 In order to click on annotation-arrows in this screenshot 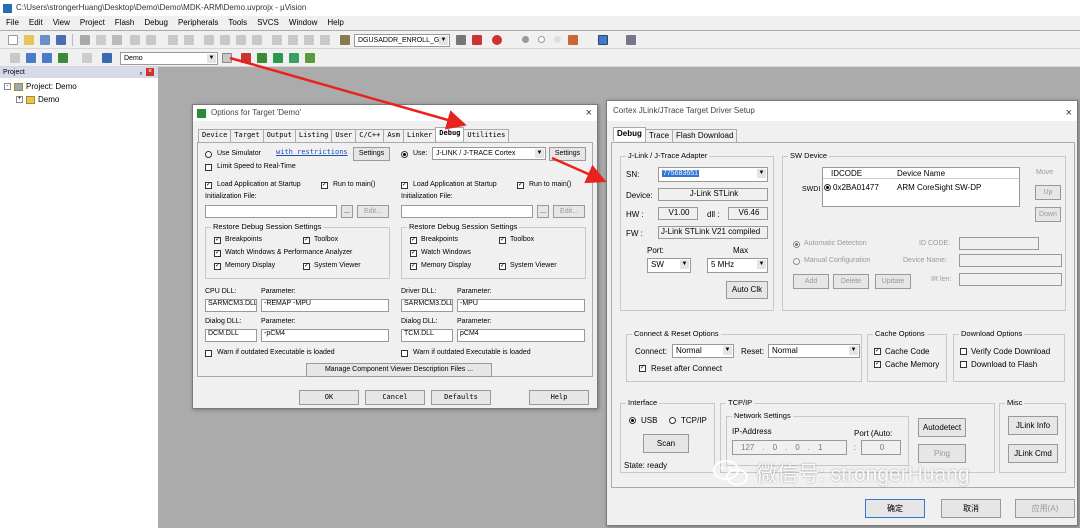, I will do `click(418, 120)`.